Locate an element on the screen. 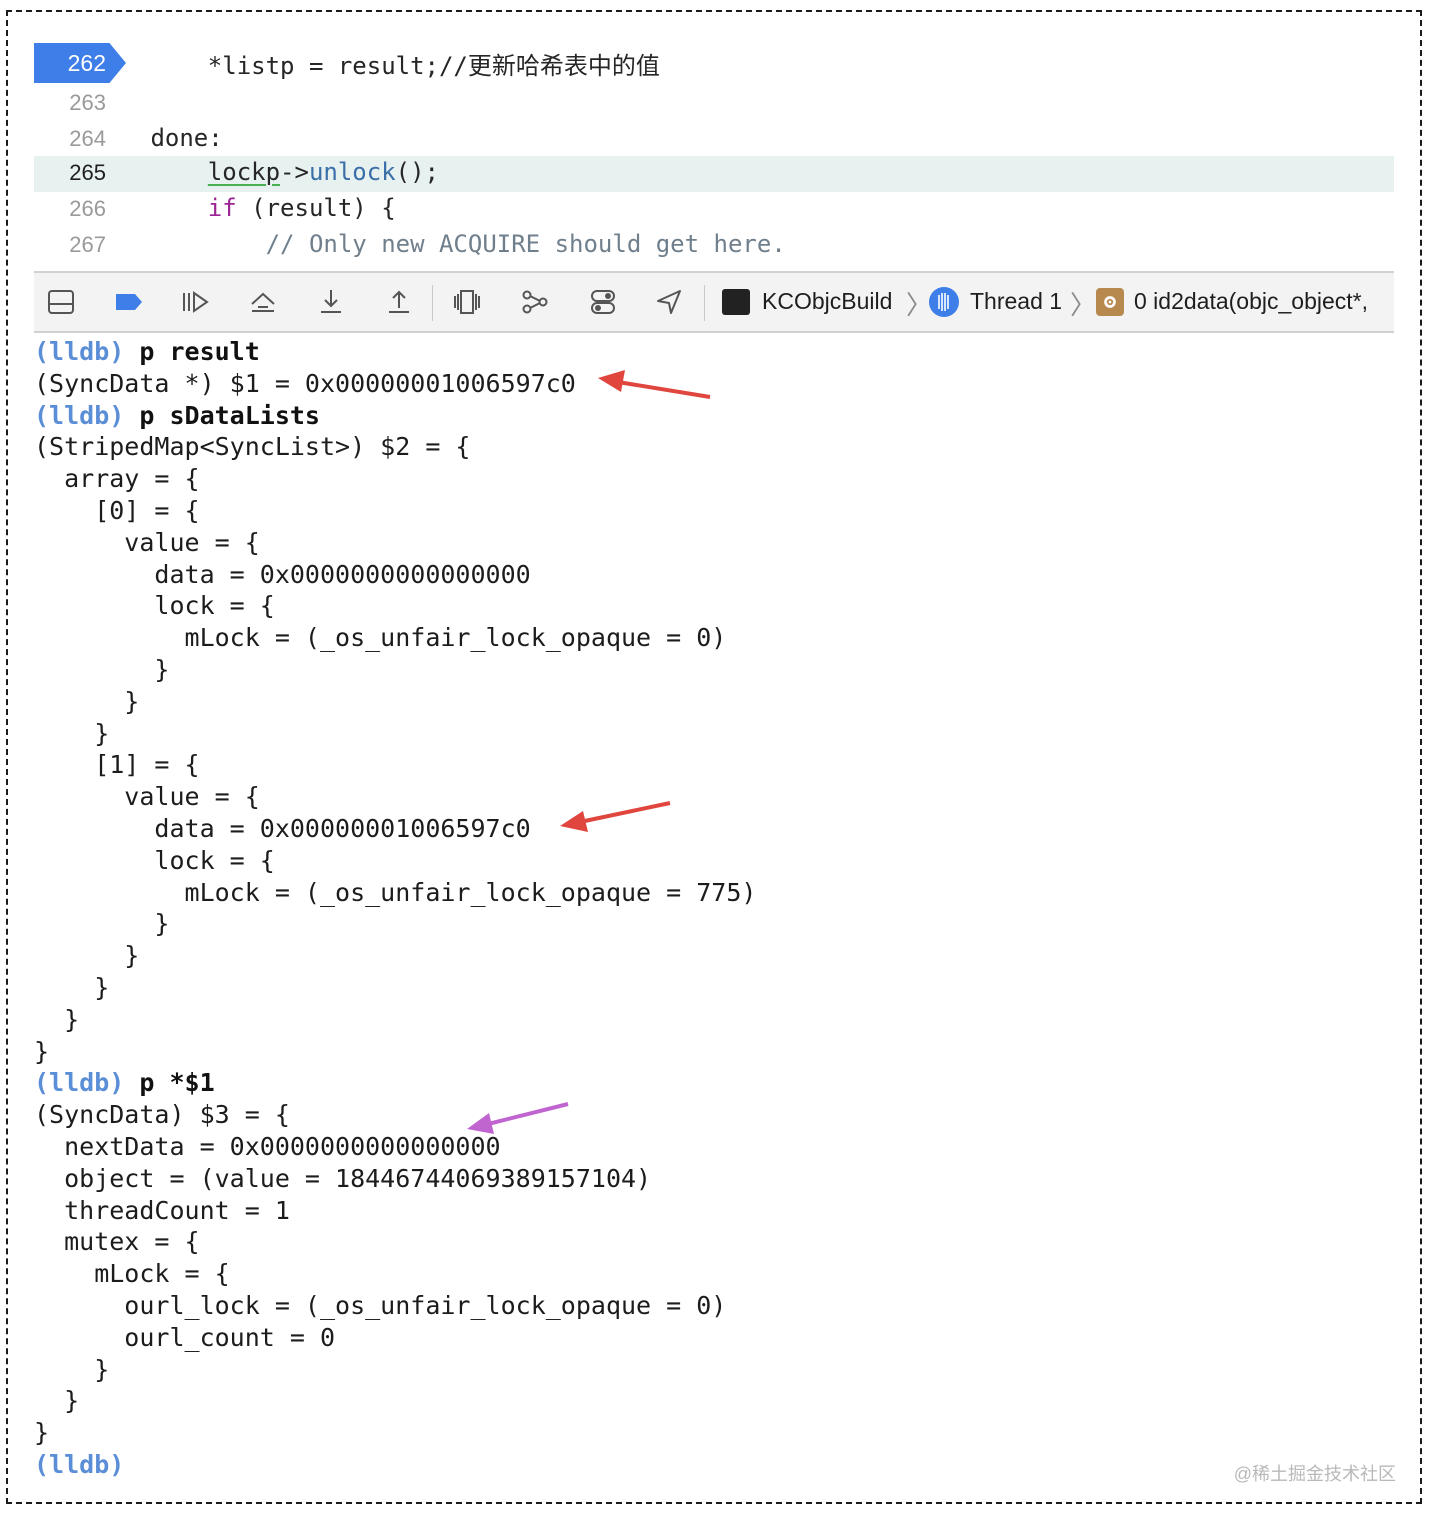  annotation-arrows is located at coordinates (589, 752).